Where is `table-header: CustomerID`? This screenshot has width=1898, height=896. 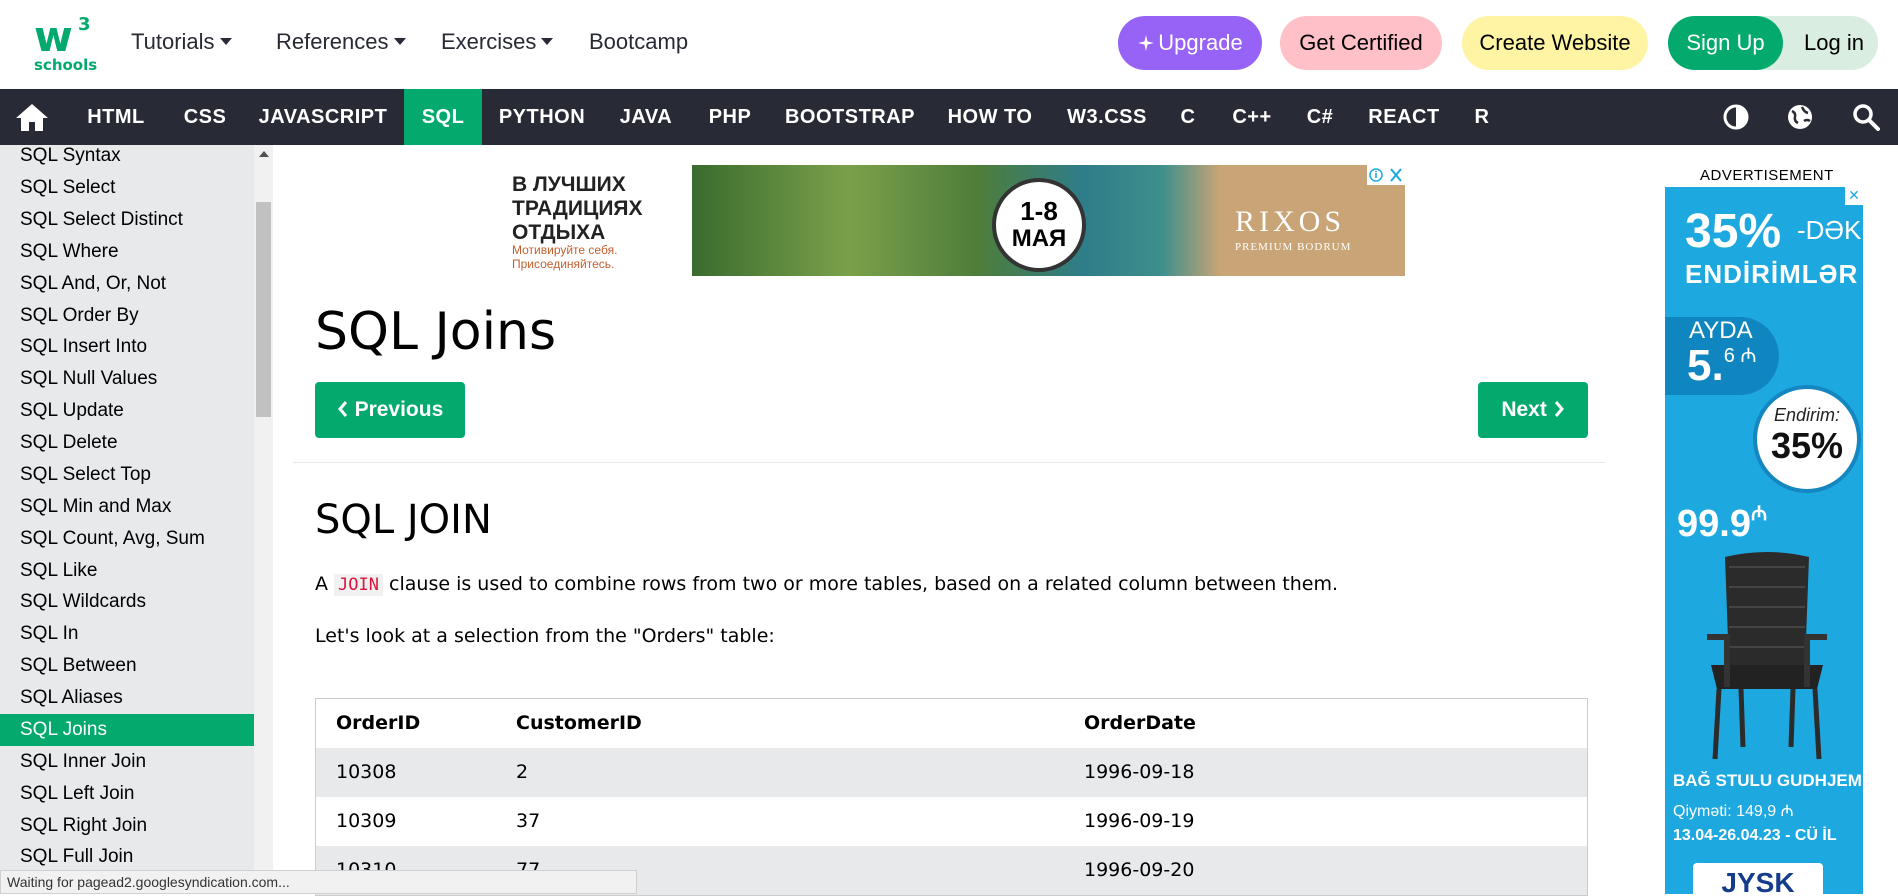 table-header: CustomerID is located at coordinates (579, 723).